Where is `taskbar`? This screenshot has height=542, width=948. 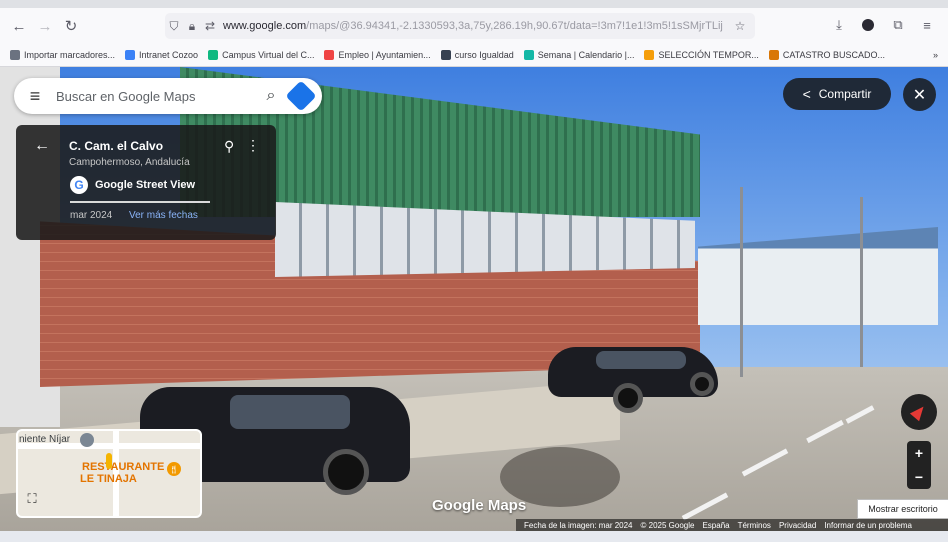
taskbar is located at coordinates (474, 536).